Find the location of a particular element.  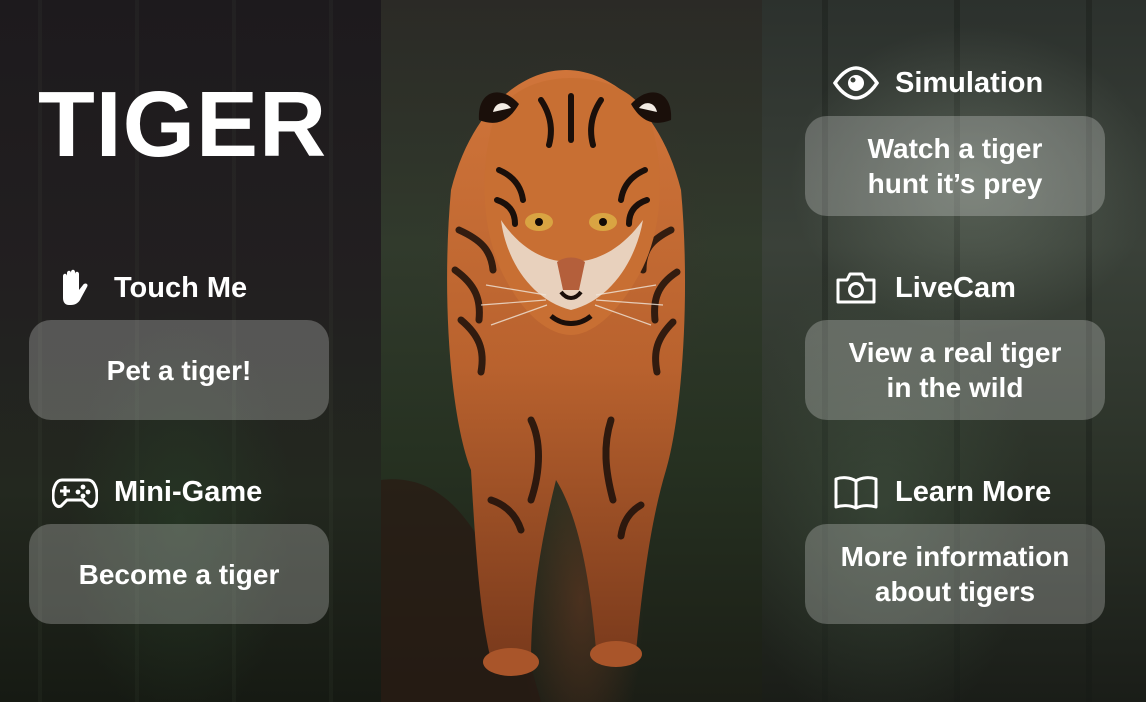

page-title: TIGER is located at coordinates (183, 124).